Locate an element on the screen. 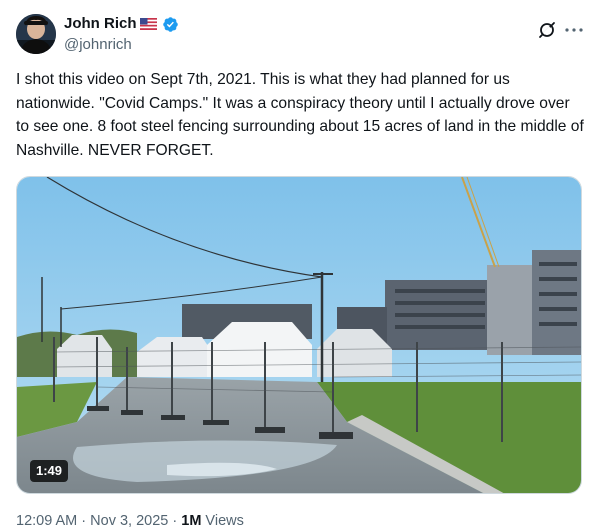 Image resolution: width=597 pixels, height=532 pixels. tweet-metadata: 12:09 AM · Nov 3, 2025 · 1M Views is located at coordinates (130, 521).